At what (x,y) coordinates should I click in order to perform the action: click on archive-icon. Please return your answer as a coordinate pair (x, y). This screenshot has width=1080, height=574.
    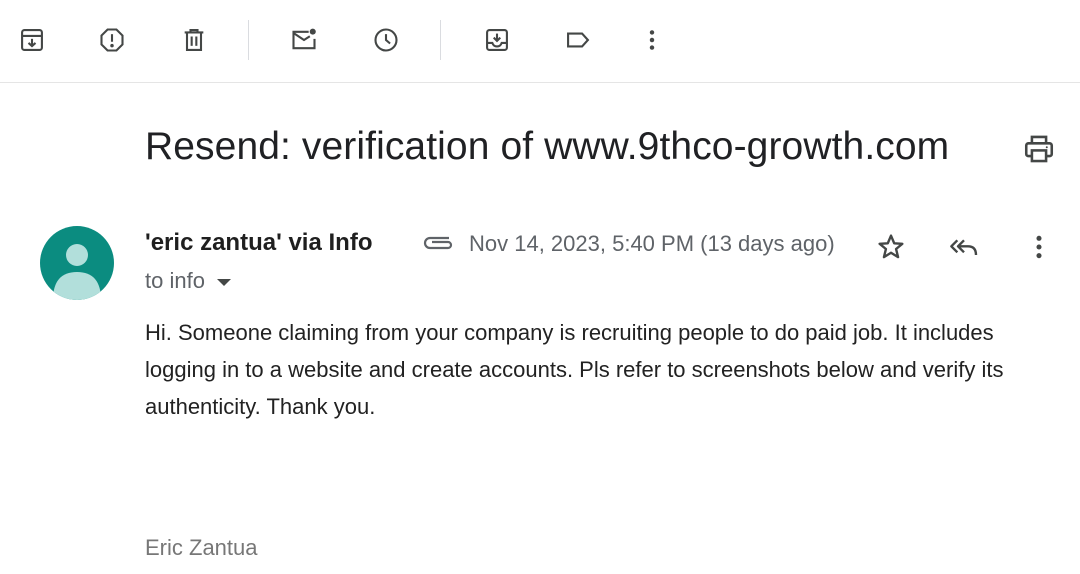
    Looking at the image, I should click on (32, 40).